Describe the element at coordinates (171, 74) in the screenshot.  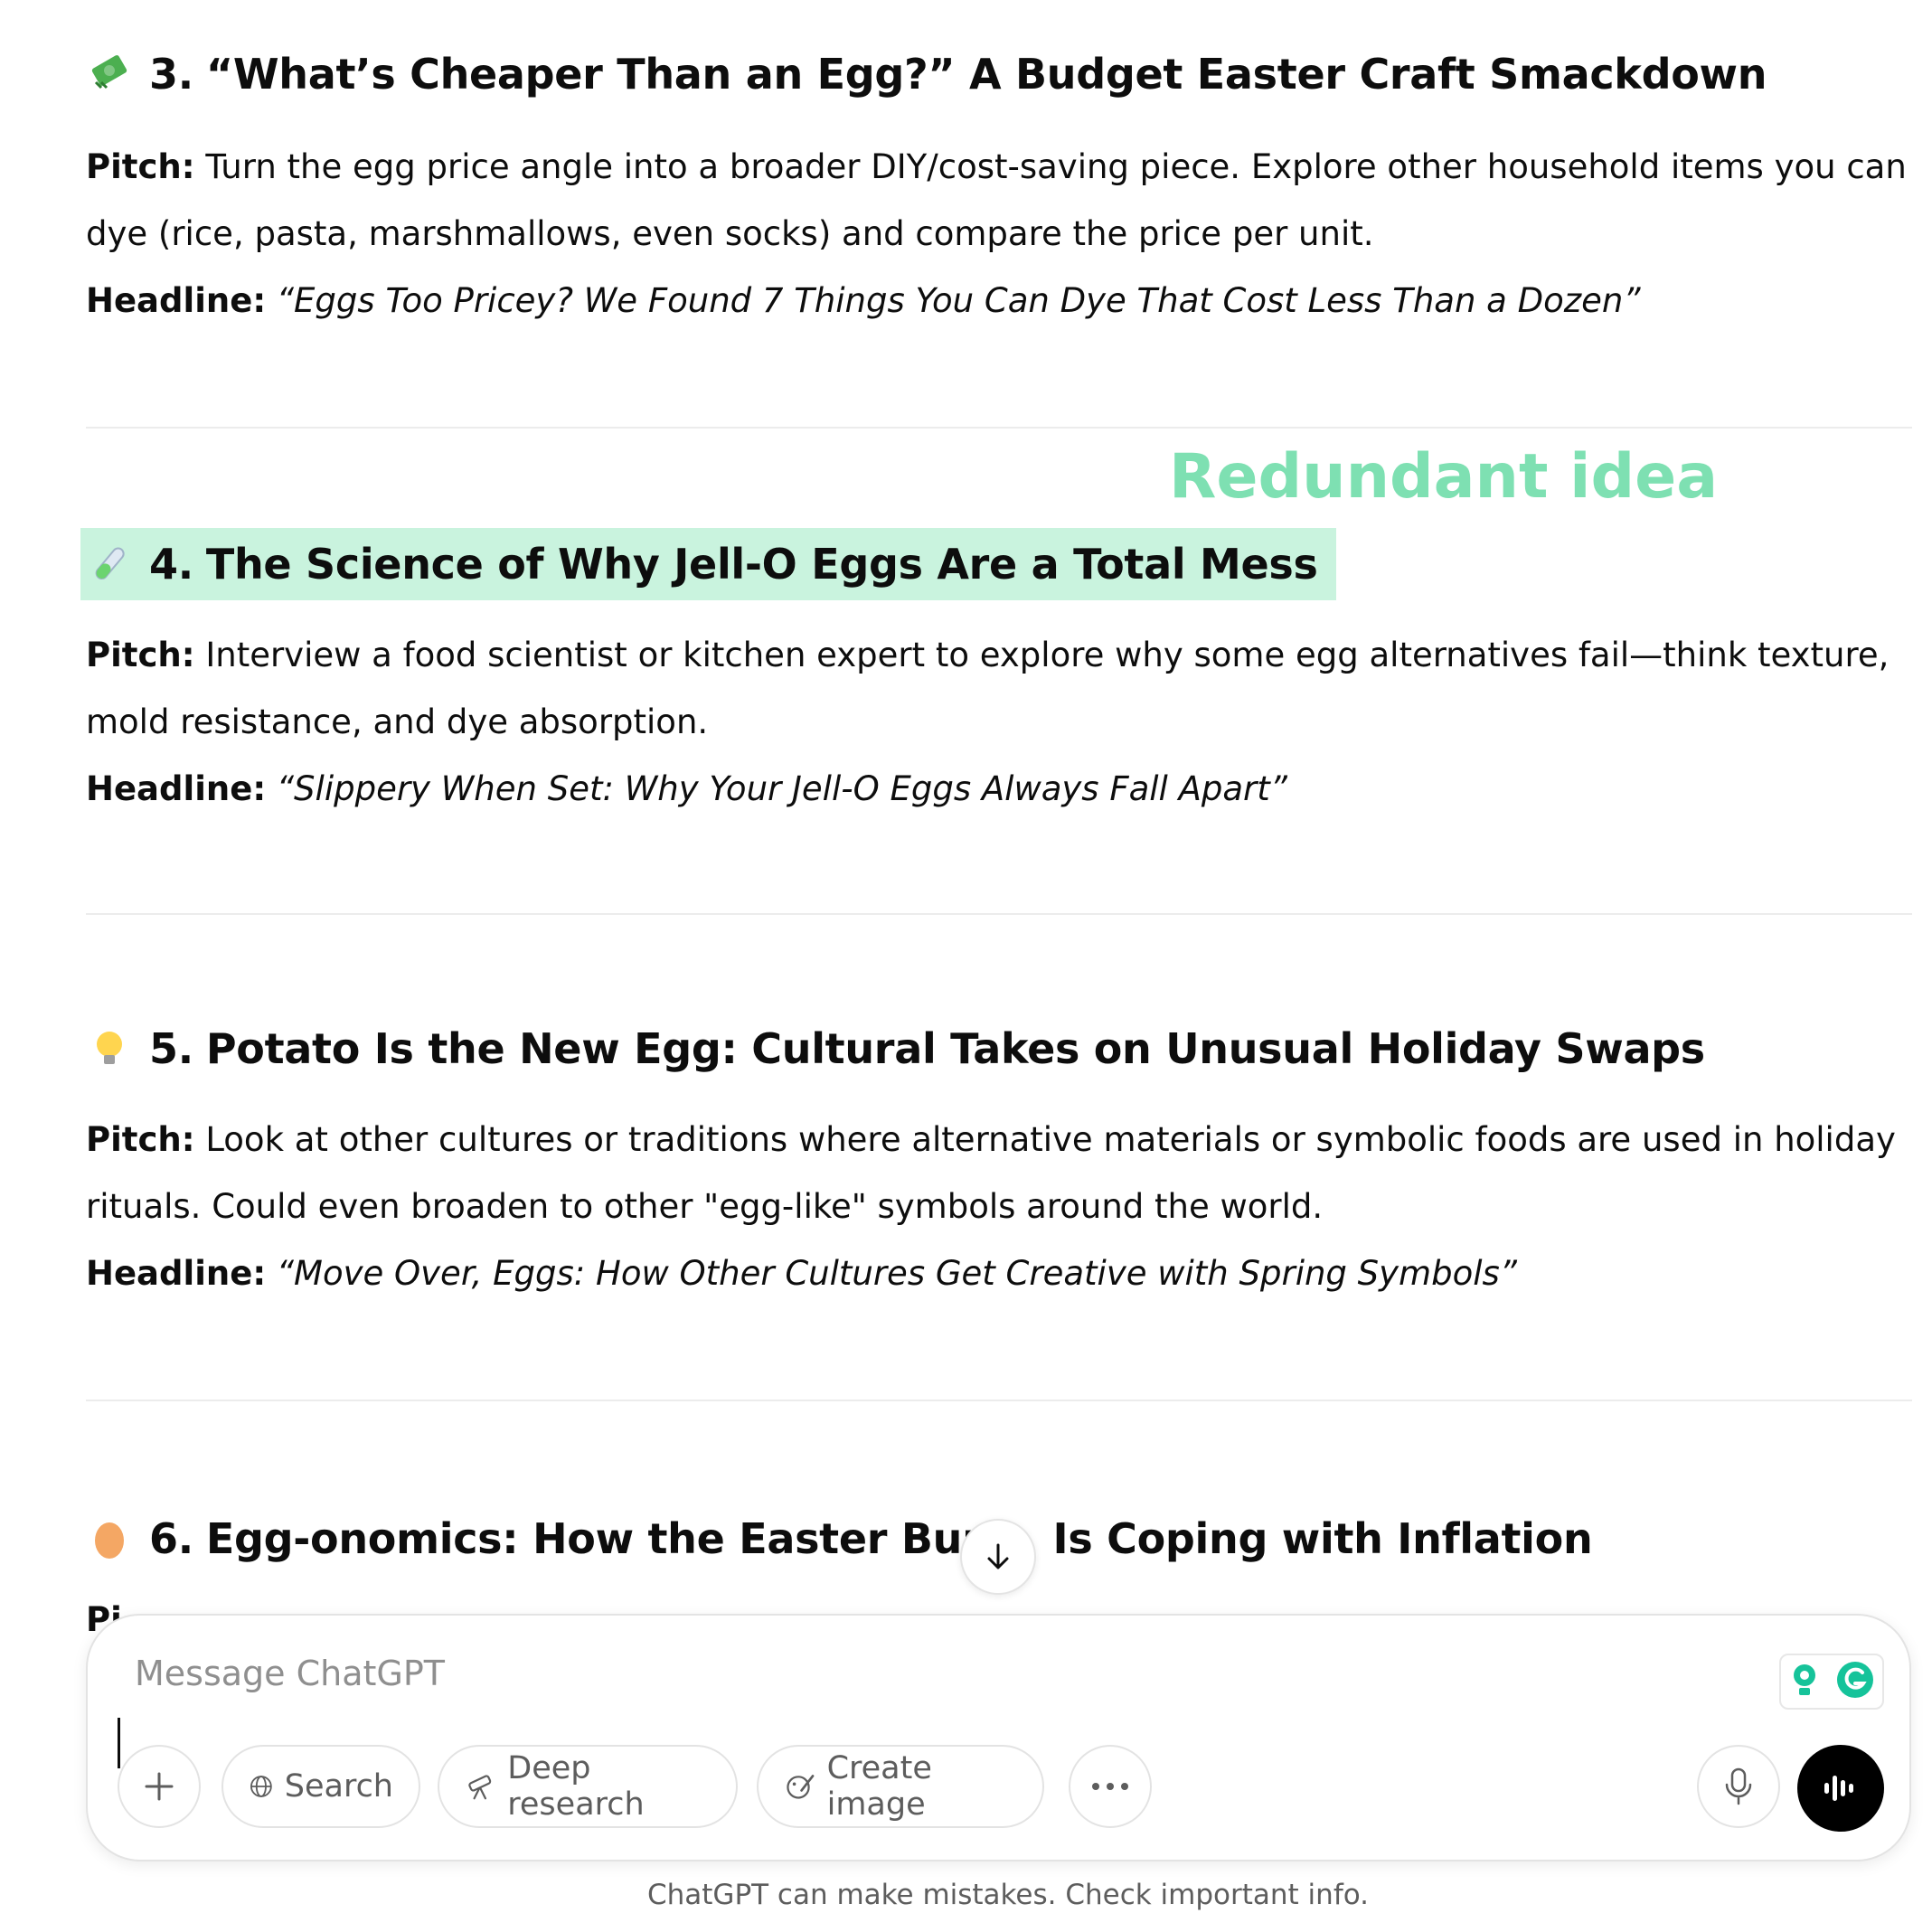
I see `section-number: 3.` at that location.